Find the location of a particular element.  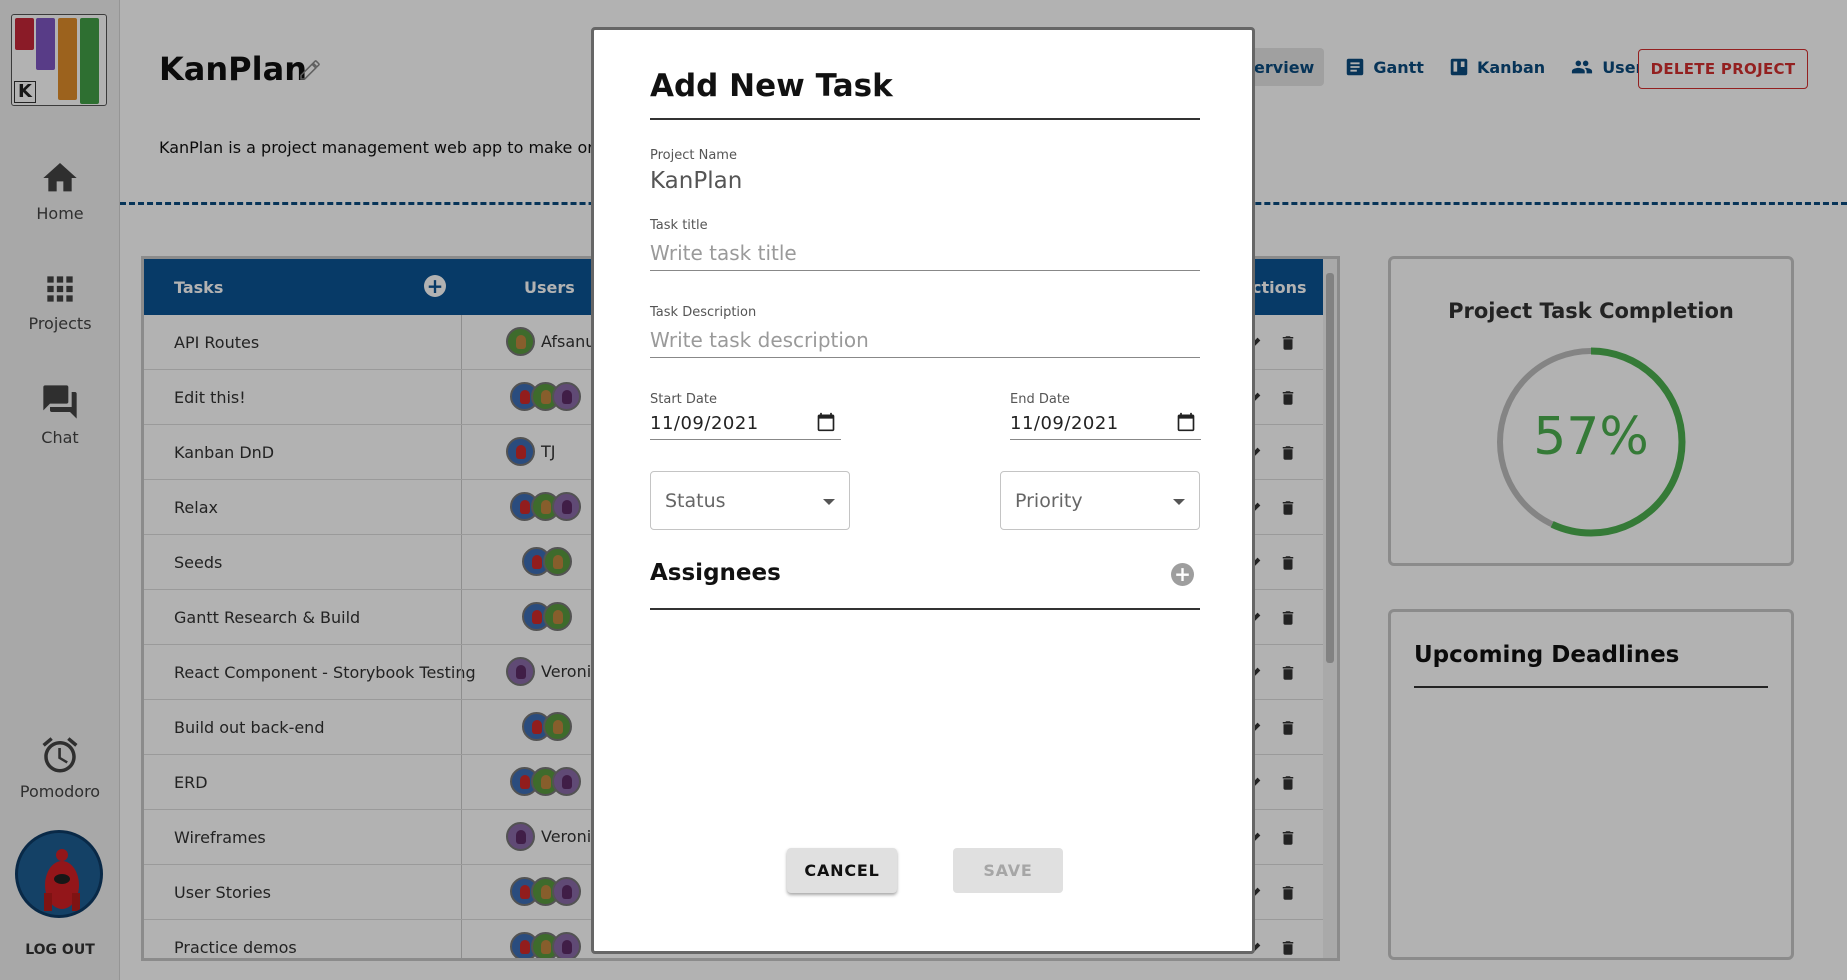

project-name-value: KanPlan is located at coordinates (696, 181).